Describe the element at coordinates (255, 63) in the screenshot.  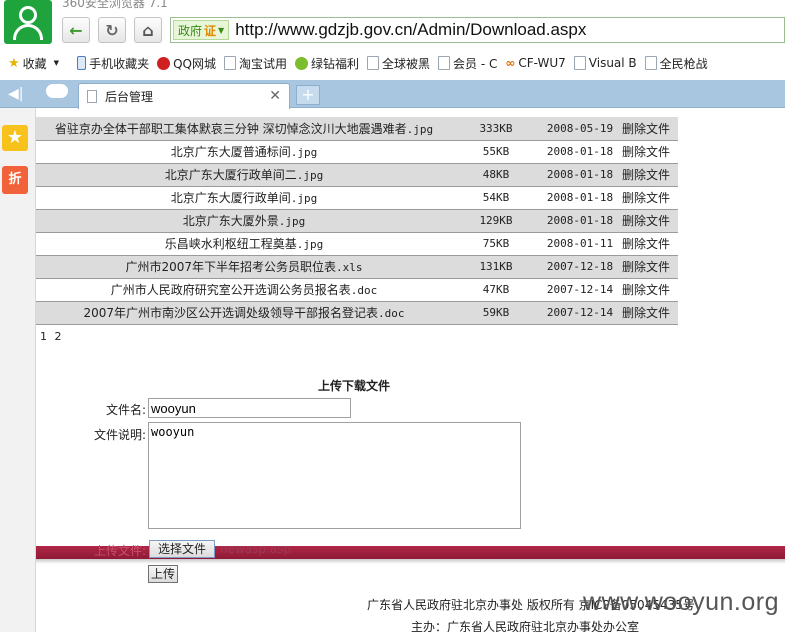
I see `bookmark-item: 淘宝试用` at that location.